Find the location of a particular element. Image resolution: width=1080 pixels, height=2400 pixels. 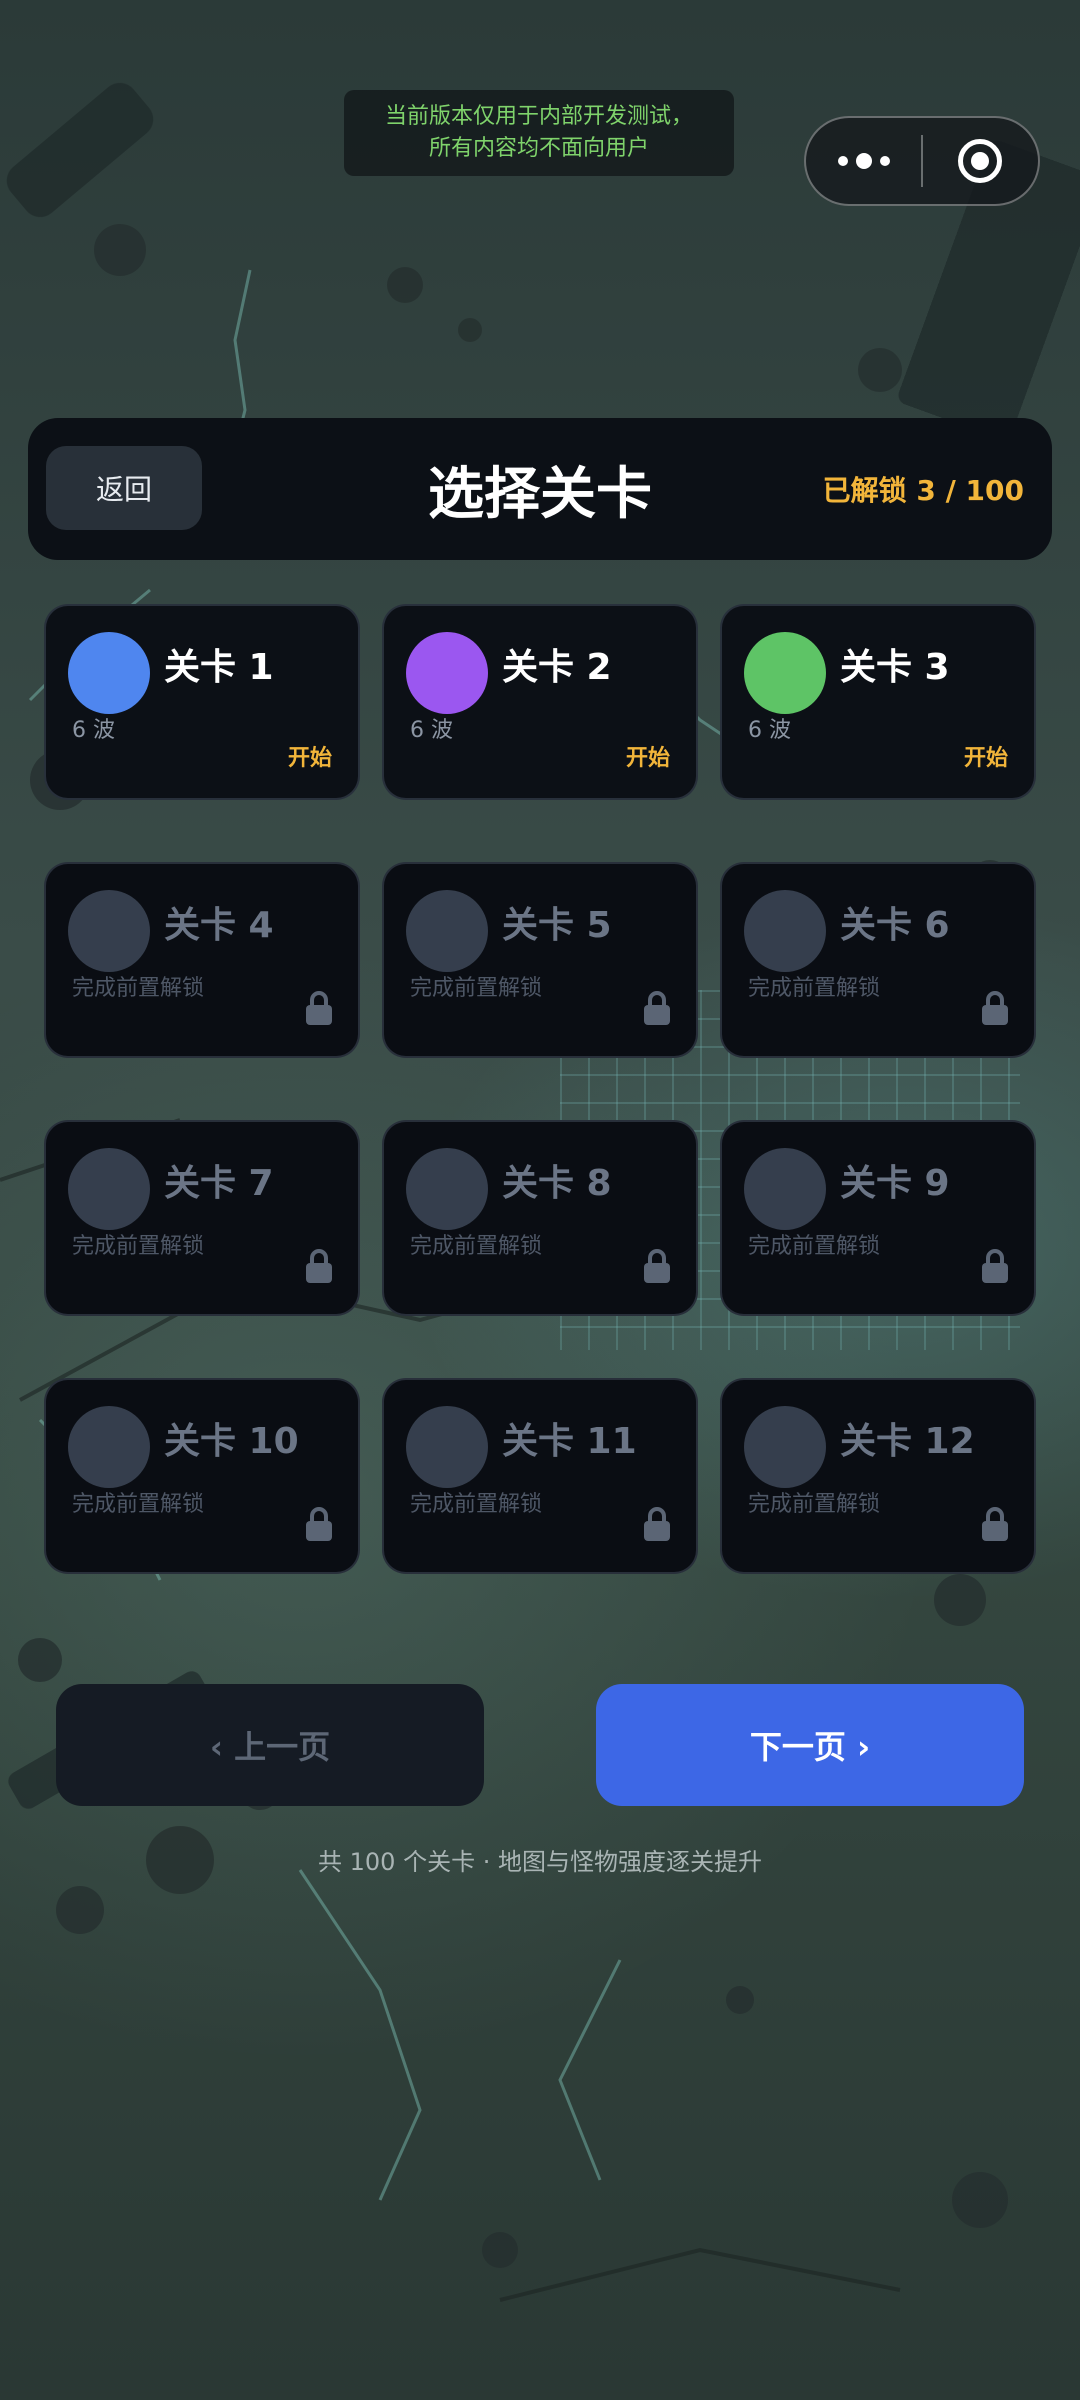

level-card: 关卡 3 6 波开始 is located at coordinates (878, 702).